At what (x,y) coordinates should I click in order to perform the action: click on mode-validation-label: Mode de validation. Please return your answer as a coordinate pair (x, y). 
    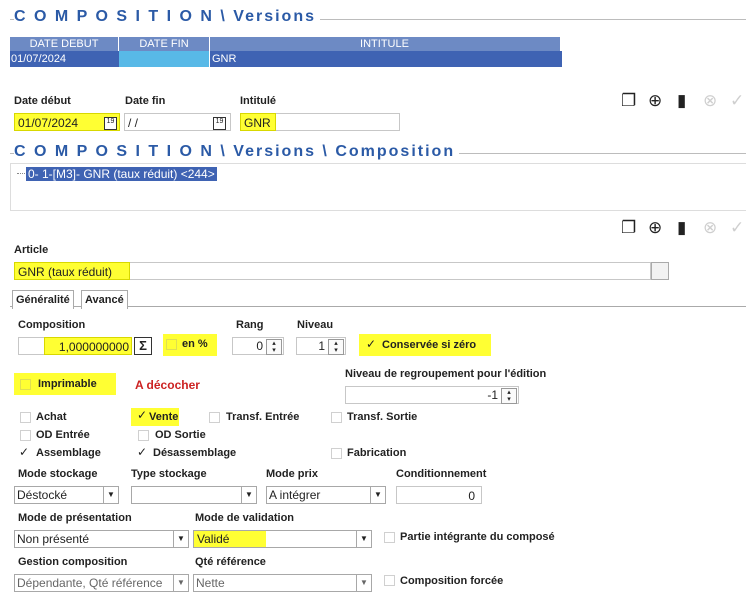
    Looking at the image, I should click on (245, 518).